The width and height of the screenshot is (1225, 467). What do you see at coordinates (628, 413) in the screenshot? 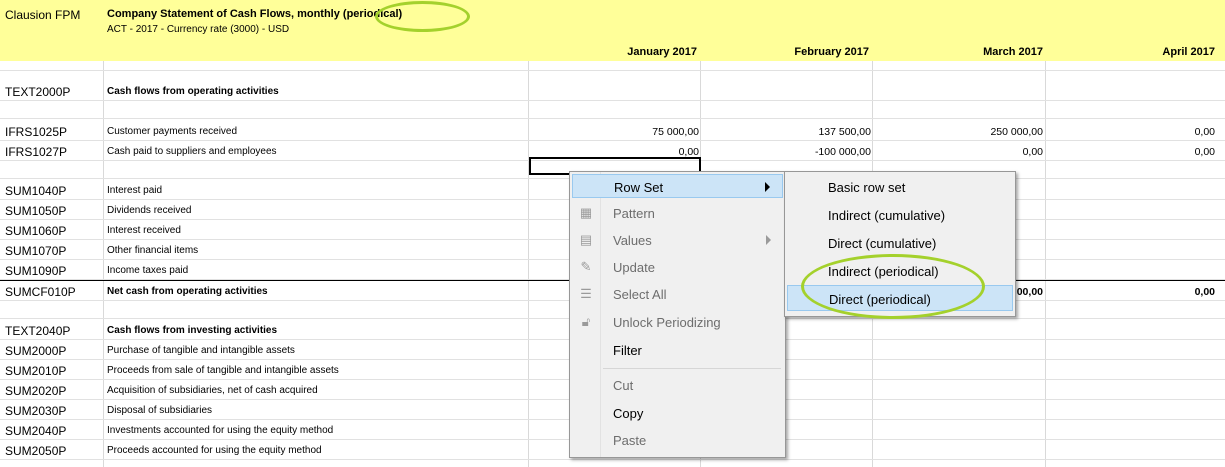
I see `menu-item-label: Copy` at bounding box center [628, 413].